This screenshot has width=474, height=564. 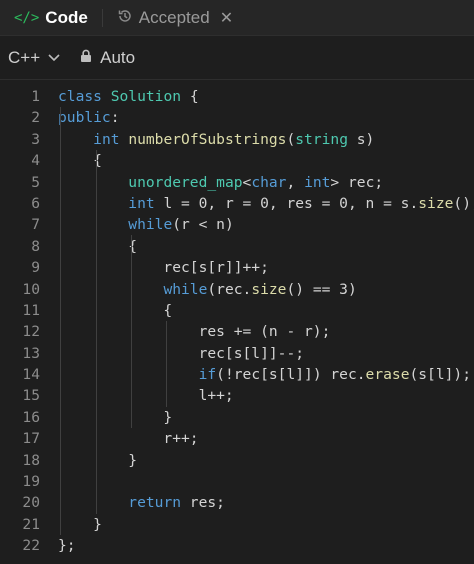 I want to click on line-number: 4, so click(x=35, y=161).